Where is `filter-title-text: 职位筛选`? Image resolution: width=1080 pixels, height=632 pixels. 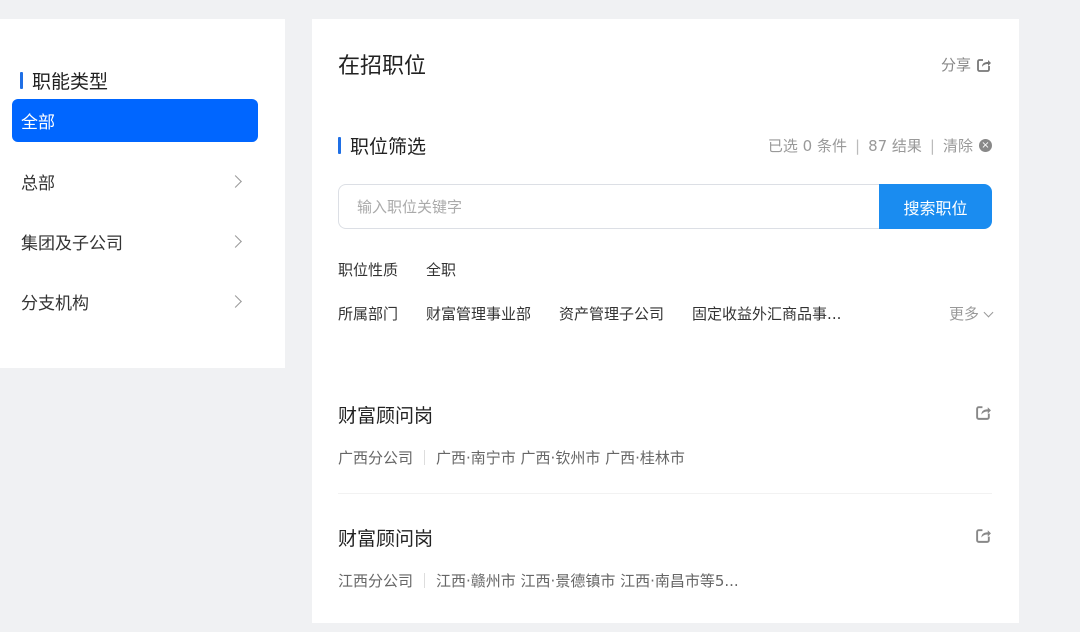
filter-title-text: 职位筛选 is located at coordinates (388, 147).